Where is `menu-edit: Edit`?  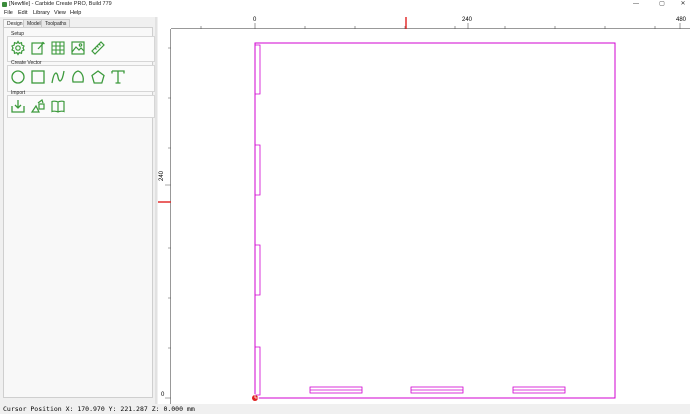
menu-edit: Edit is located at coordinates (22, 13).